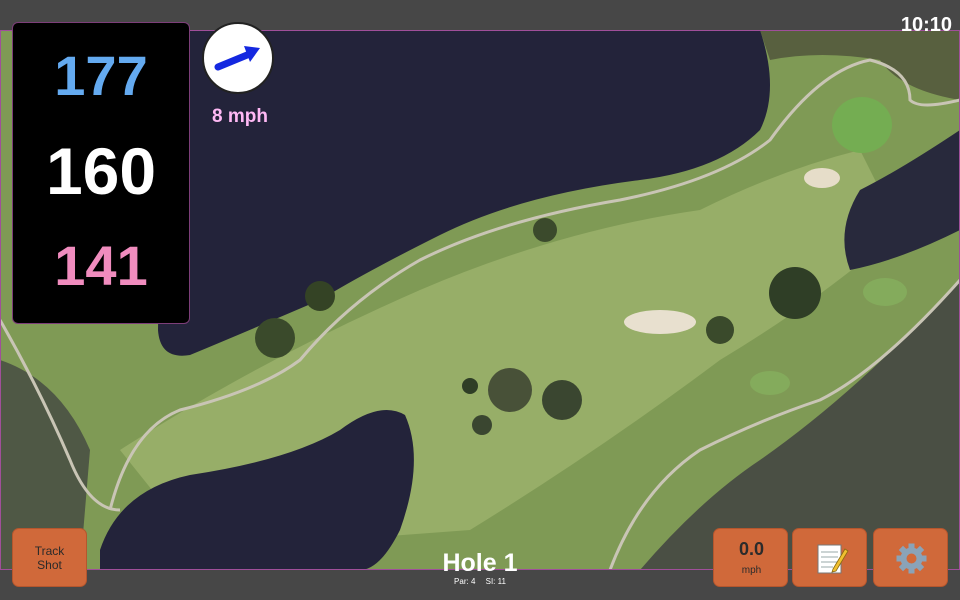 This screenshot has height=600, width=960. I want to click on track-shot-button: Track Shot, so click(49, 557).